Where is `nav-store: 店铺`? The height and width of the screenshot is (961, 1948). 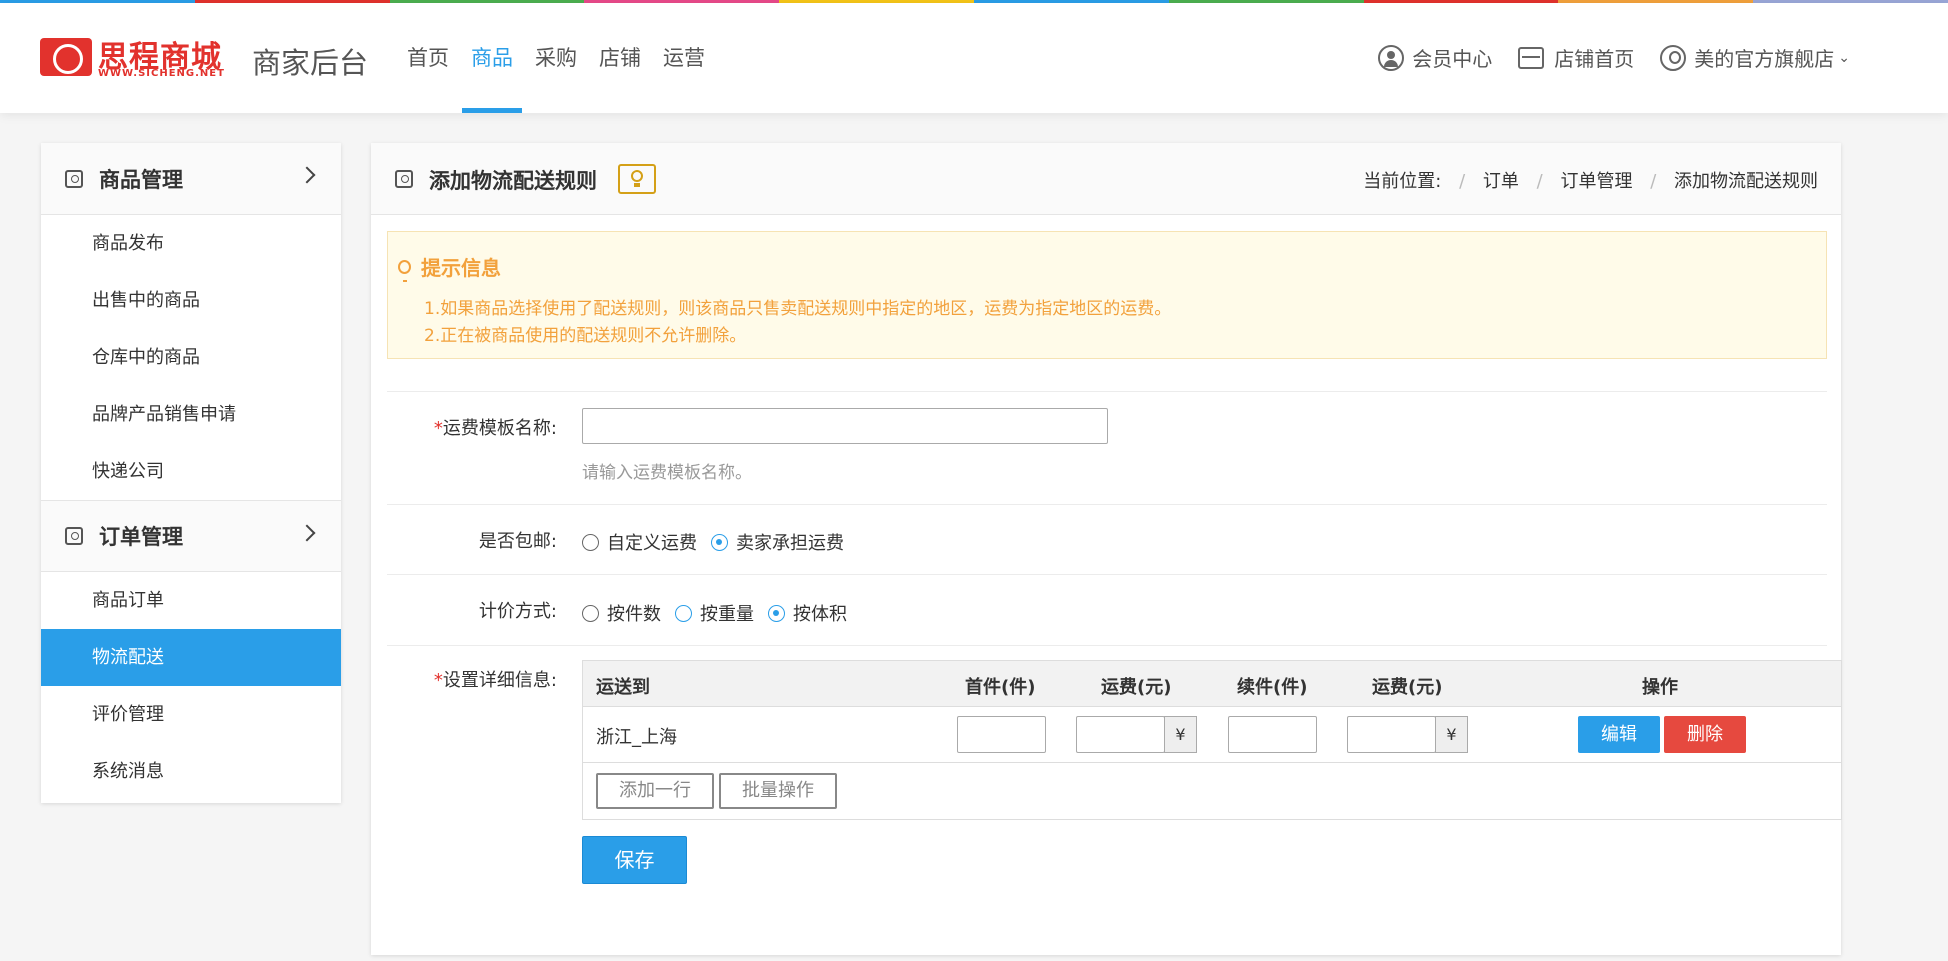 nav-store: 店铺 is located at coordinates (620, 58).